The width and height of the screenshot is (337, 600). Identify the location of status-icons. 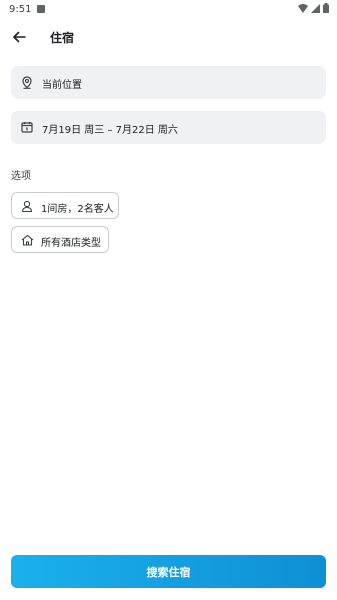
(313, 8).